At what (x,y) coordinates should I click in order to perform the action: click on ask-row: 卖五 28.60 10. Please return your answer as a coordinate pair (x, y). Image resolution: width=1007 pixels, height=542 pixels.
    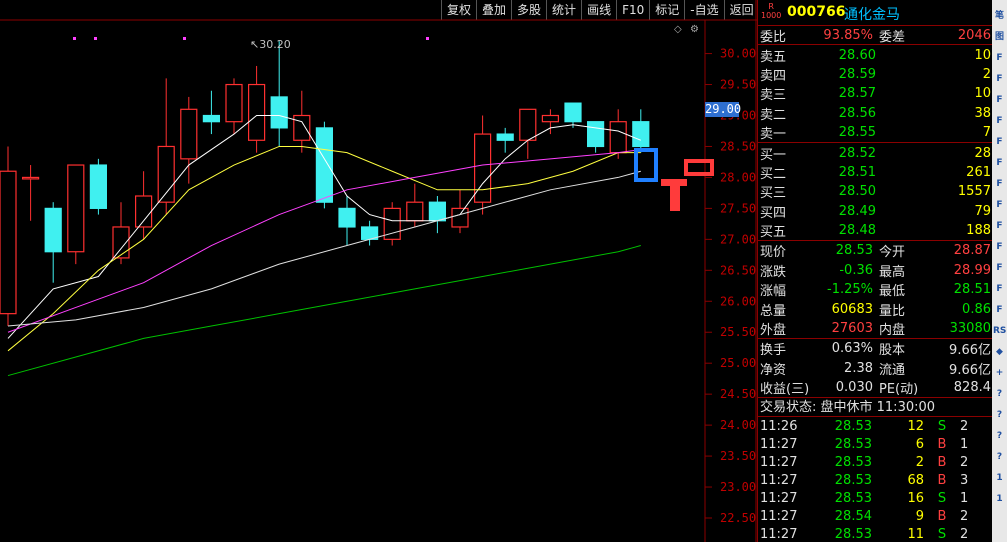
    Looking at the image, I should click on (875, 55).